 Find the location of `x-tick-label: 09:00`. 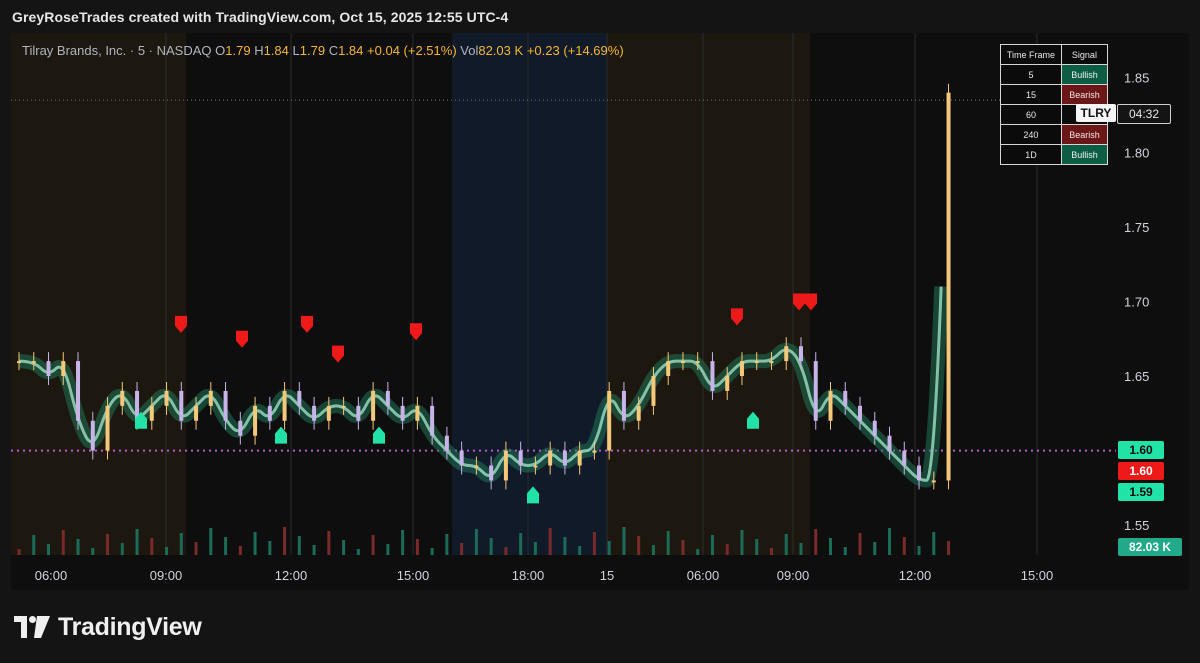

x-tick-label: 09:00 is located at coordinates (166, 575).